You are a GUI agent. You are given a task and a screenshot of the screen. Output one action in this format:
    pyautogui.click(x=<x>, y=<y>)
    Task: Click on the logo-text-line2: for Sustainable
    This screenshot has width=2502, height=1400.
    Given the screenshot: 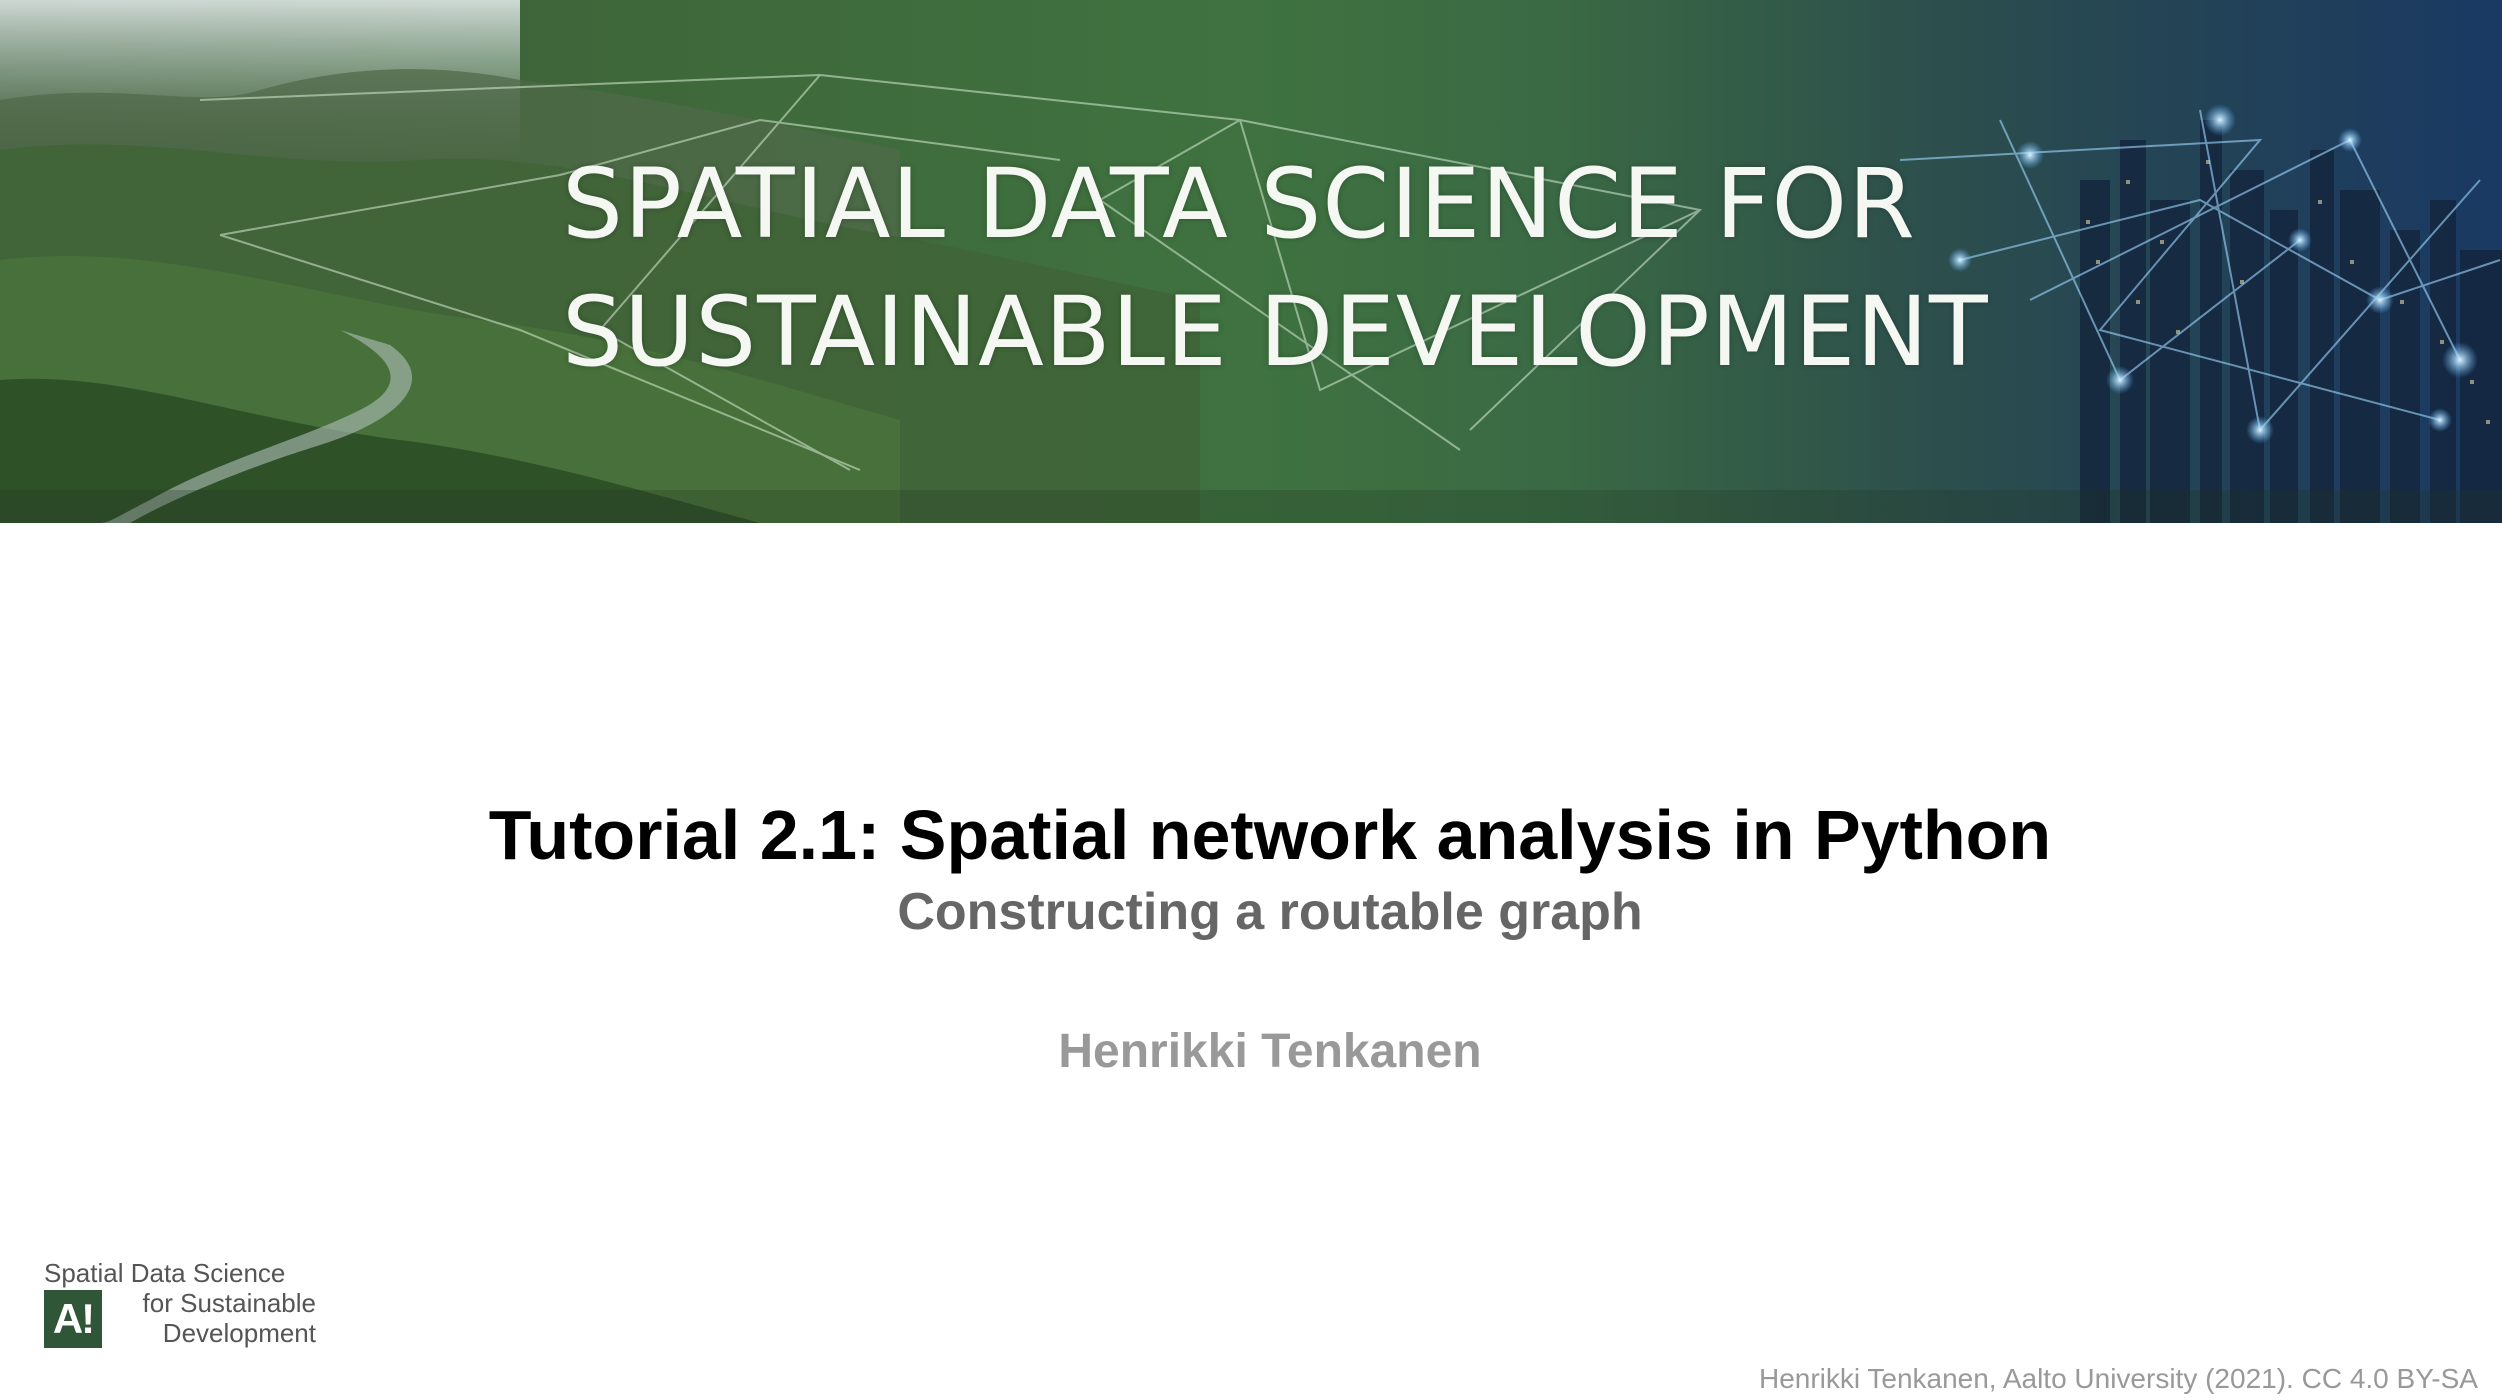 What is the action you would take?
    pyautogui.click(x=229, y=1303)
    